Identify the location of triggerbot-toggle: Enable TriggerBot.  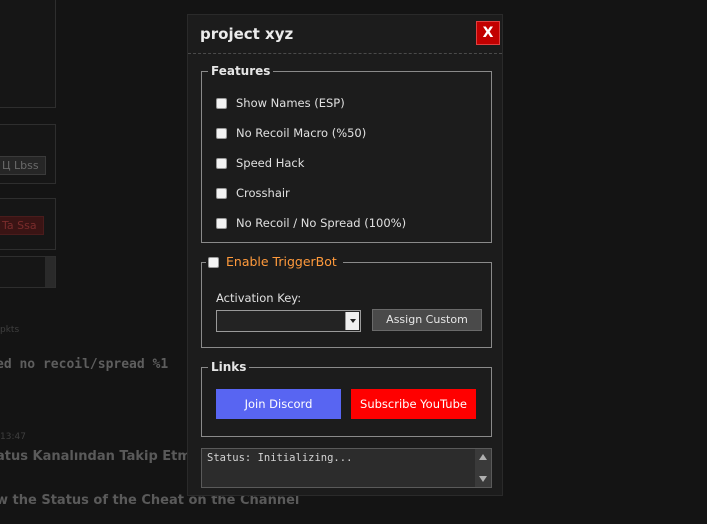
(274, 262).